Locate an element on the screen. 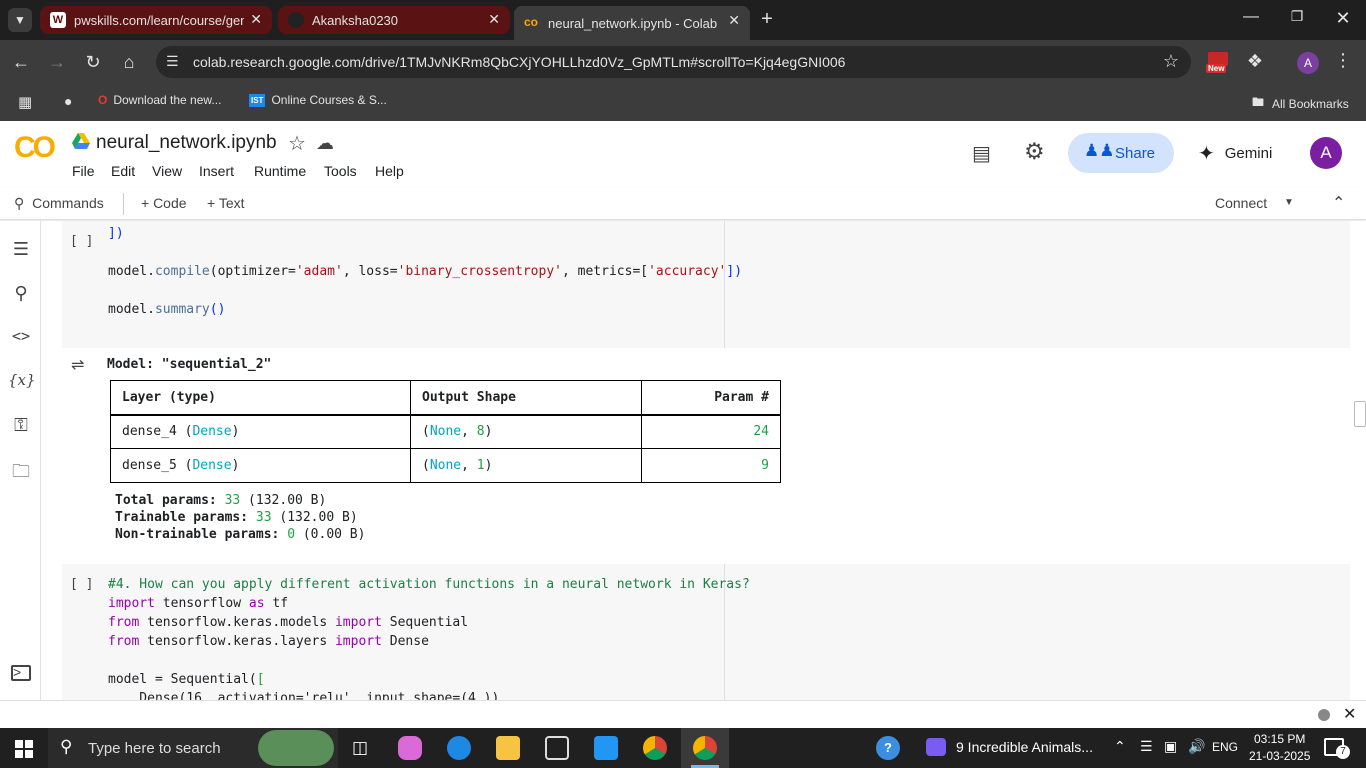  menu-file: File is located at coordinates (83, 171).